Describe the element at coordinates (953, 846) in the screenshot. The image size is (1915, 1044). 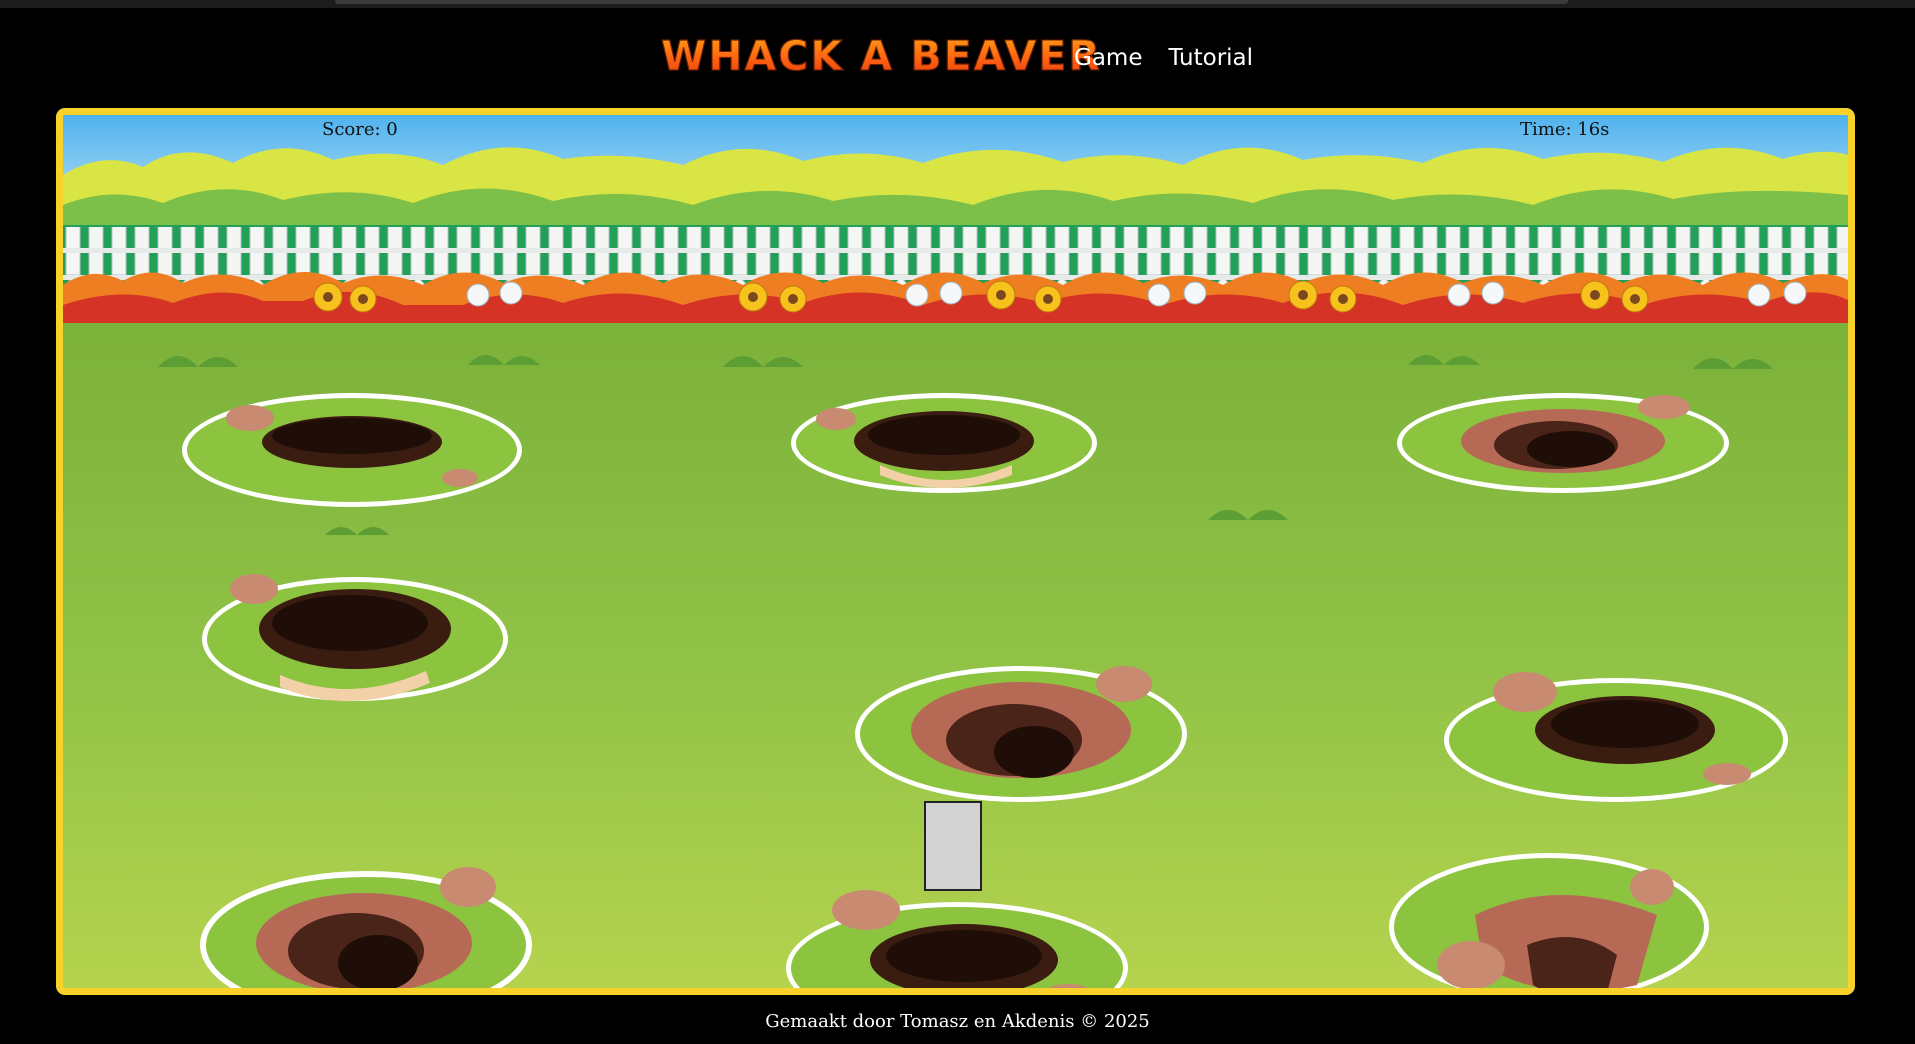
I see `beaver-target` at that location.